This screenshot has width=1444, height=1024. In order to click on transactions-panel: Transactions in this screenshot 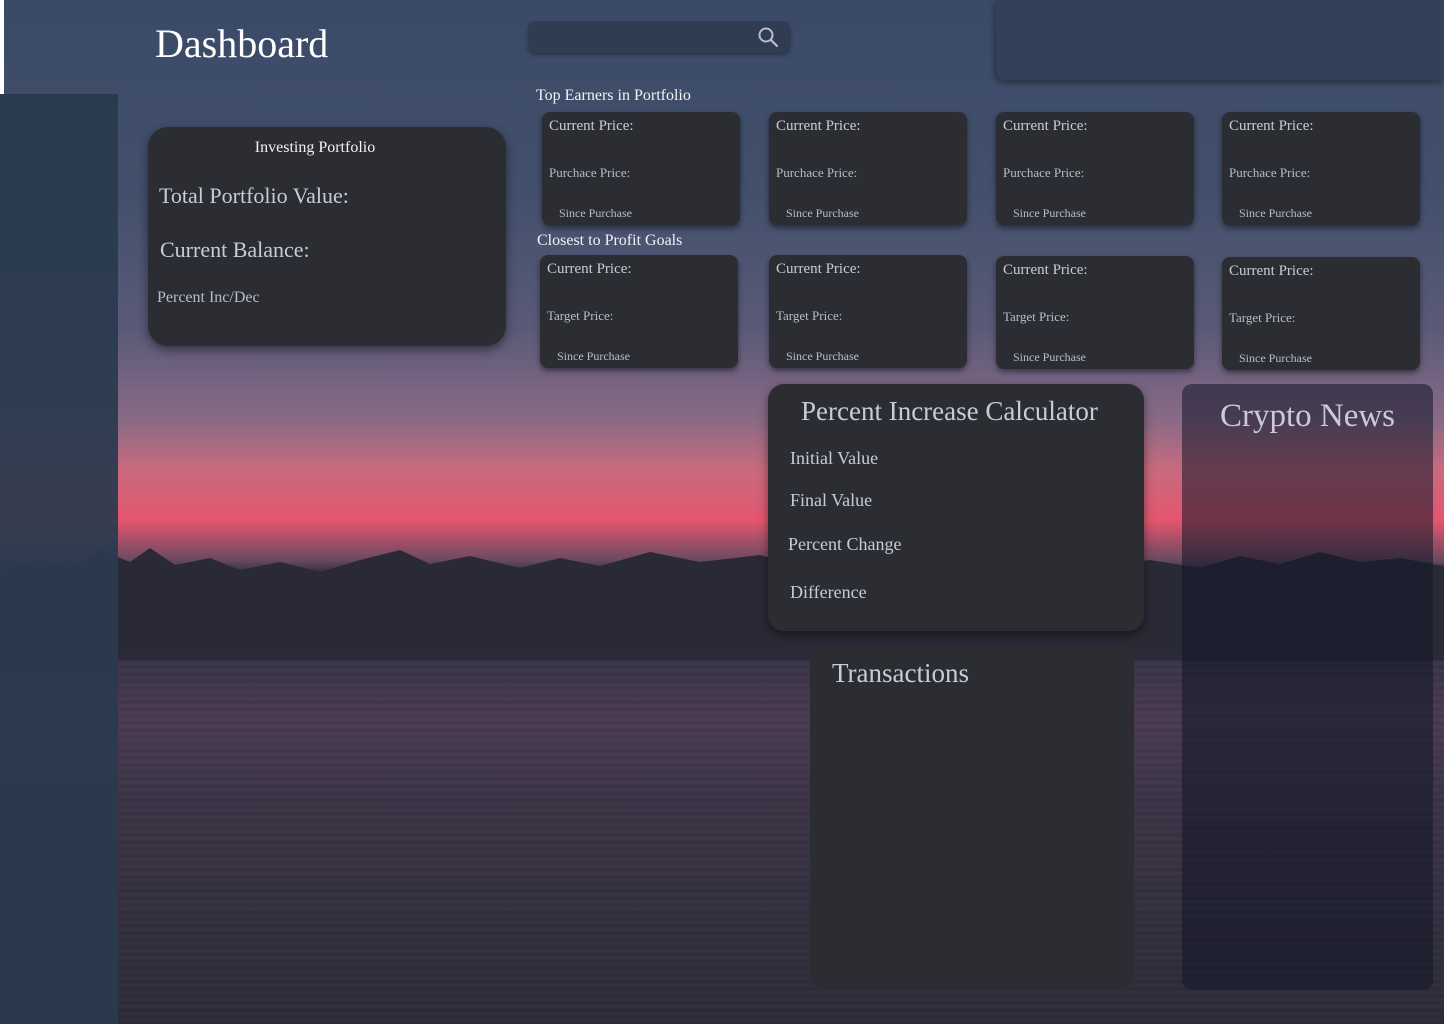, I will do `click(972, 819)`.